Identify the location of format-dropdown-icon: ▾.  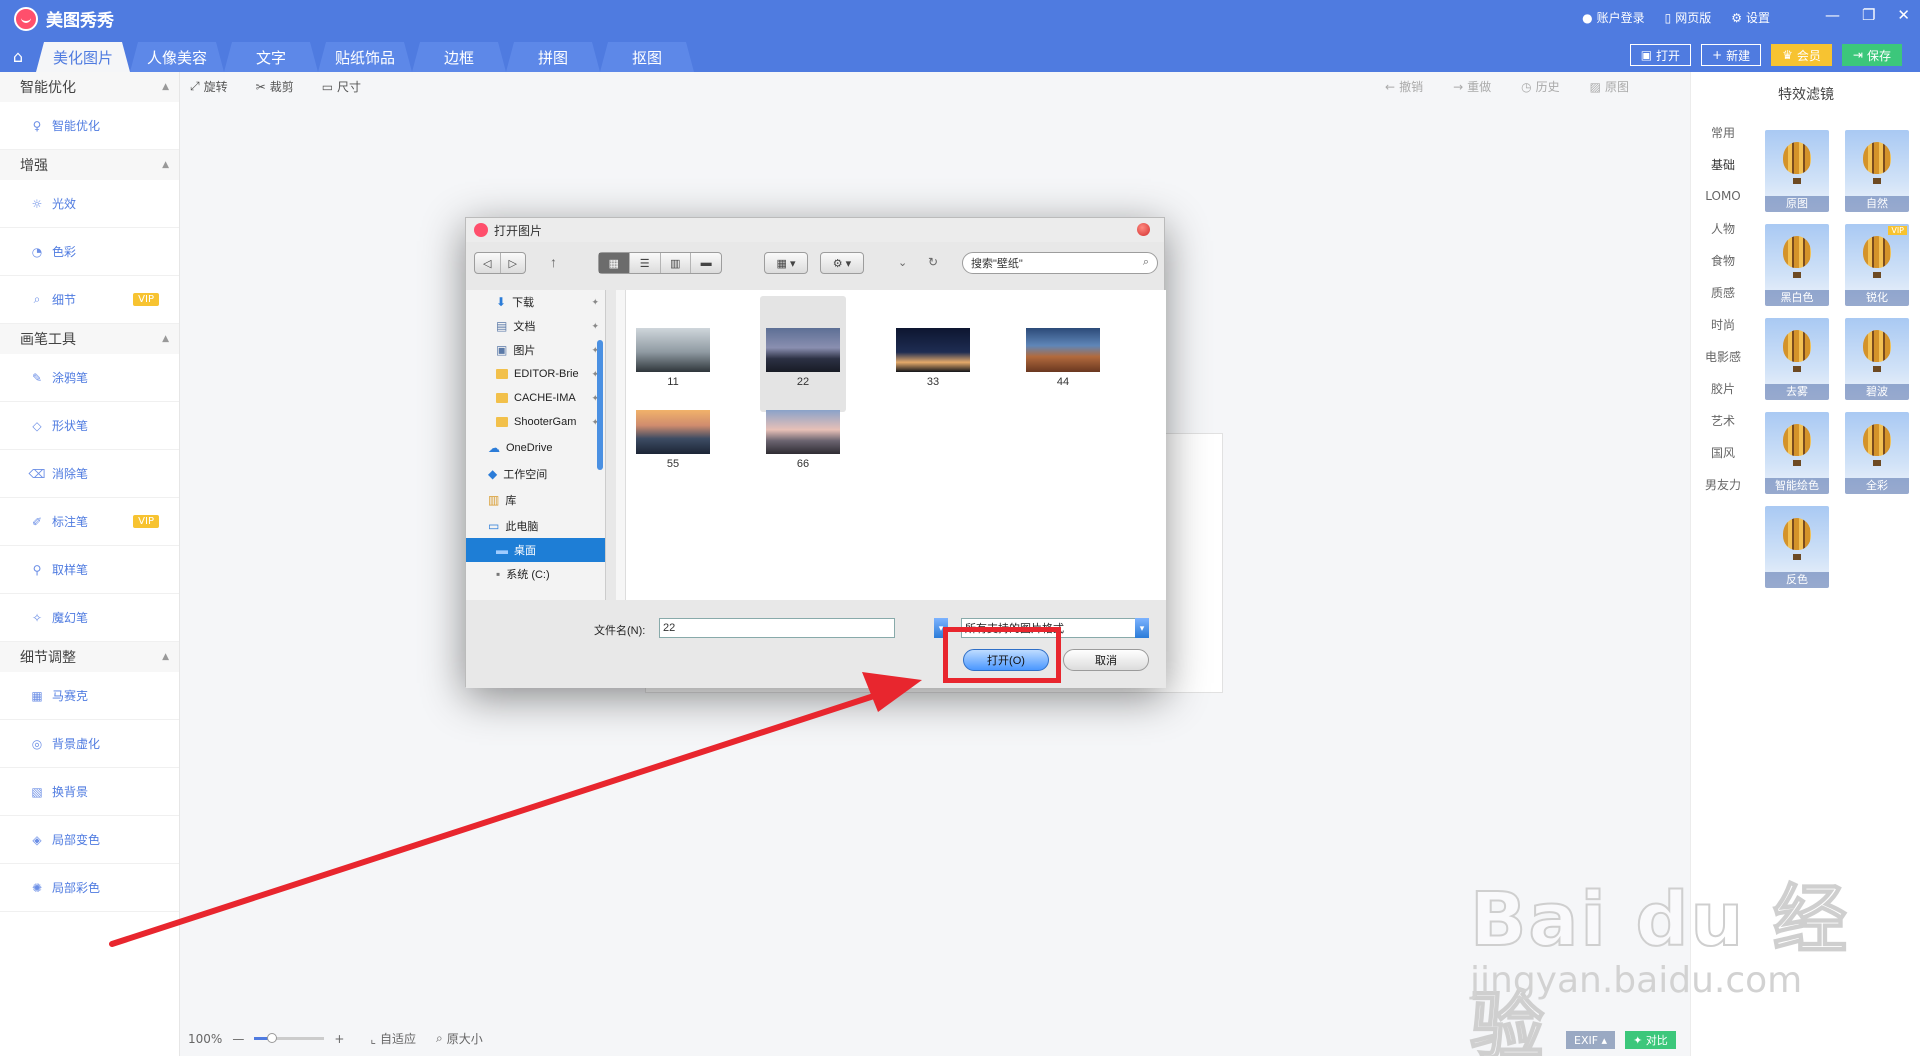
(1142, 628).